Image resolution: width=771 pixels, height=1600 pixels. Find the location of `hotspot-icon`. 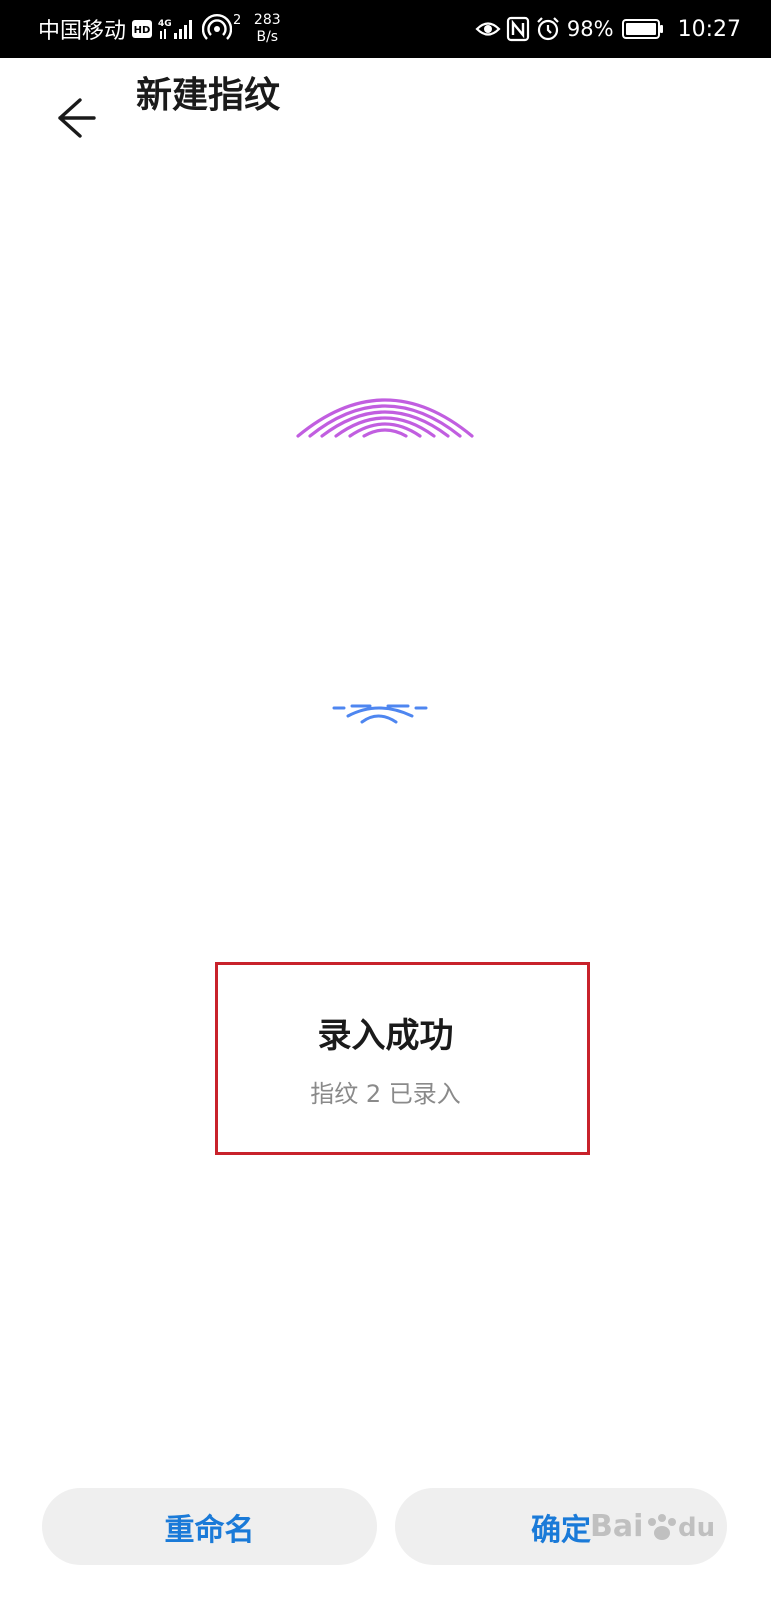

hotspot-icon is located at coordinates (217, 29).